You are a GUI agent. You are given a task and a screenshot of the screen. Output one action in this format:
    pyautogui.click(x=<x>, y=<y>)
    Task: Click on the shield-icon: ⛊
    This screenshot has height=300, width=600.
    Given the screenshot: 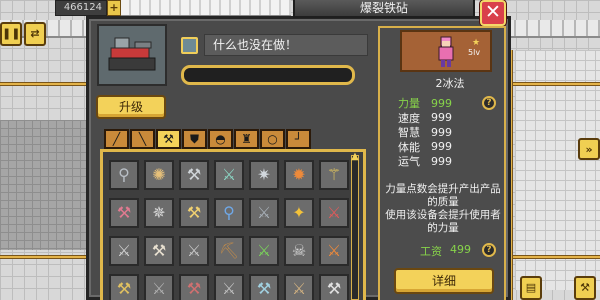 What is the action you would take?
    pyautogui.click(x=194, y=139)
    